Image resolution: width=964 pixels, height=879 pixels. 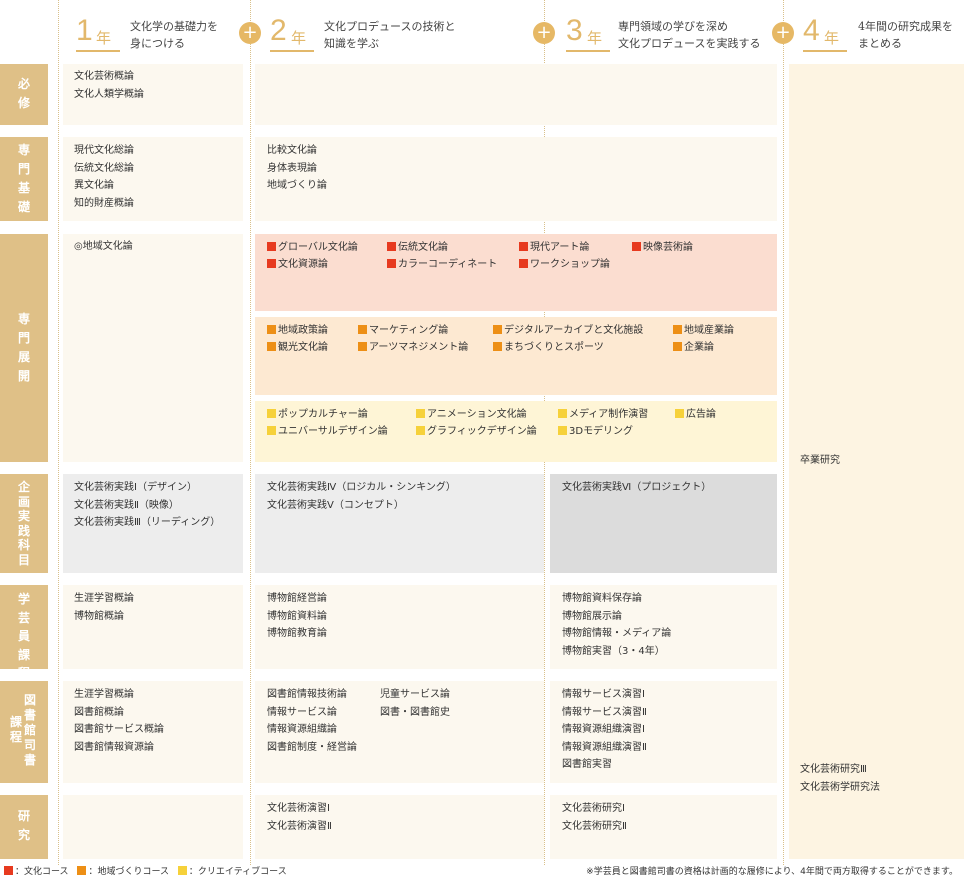 I want to click on year-2: 2 年, so click(x=292, y=34).